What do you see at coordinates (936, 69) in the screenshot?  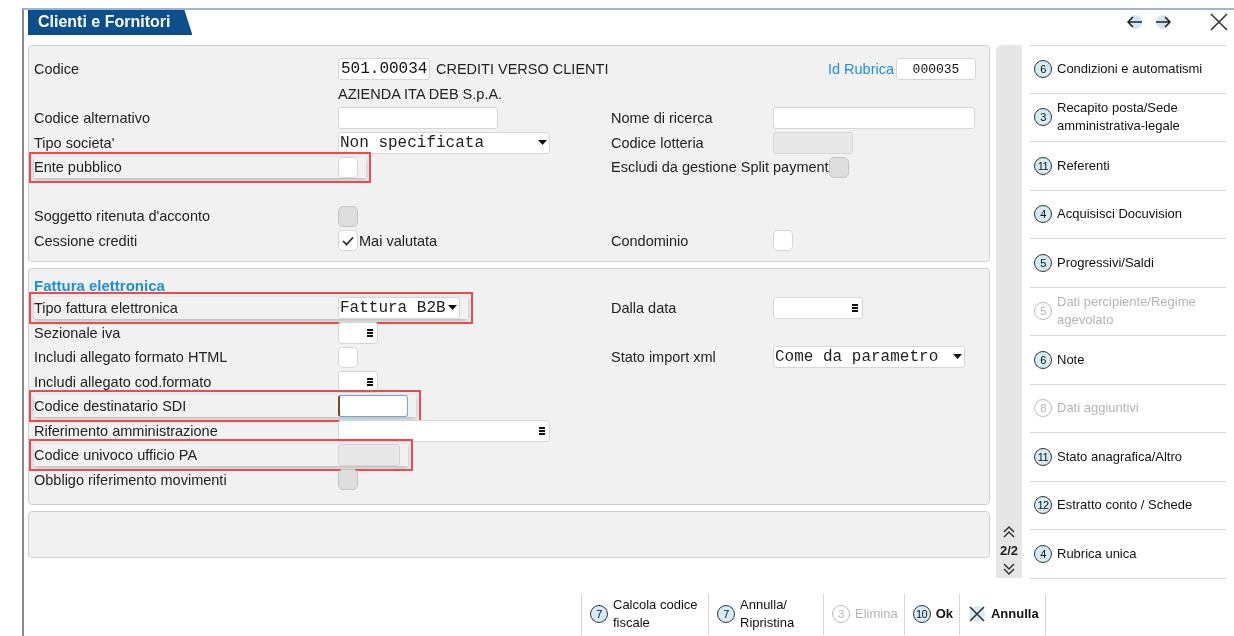 I see `input-field: 000035` at bounding box center [936, 69].